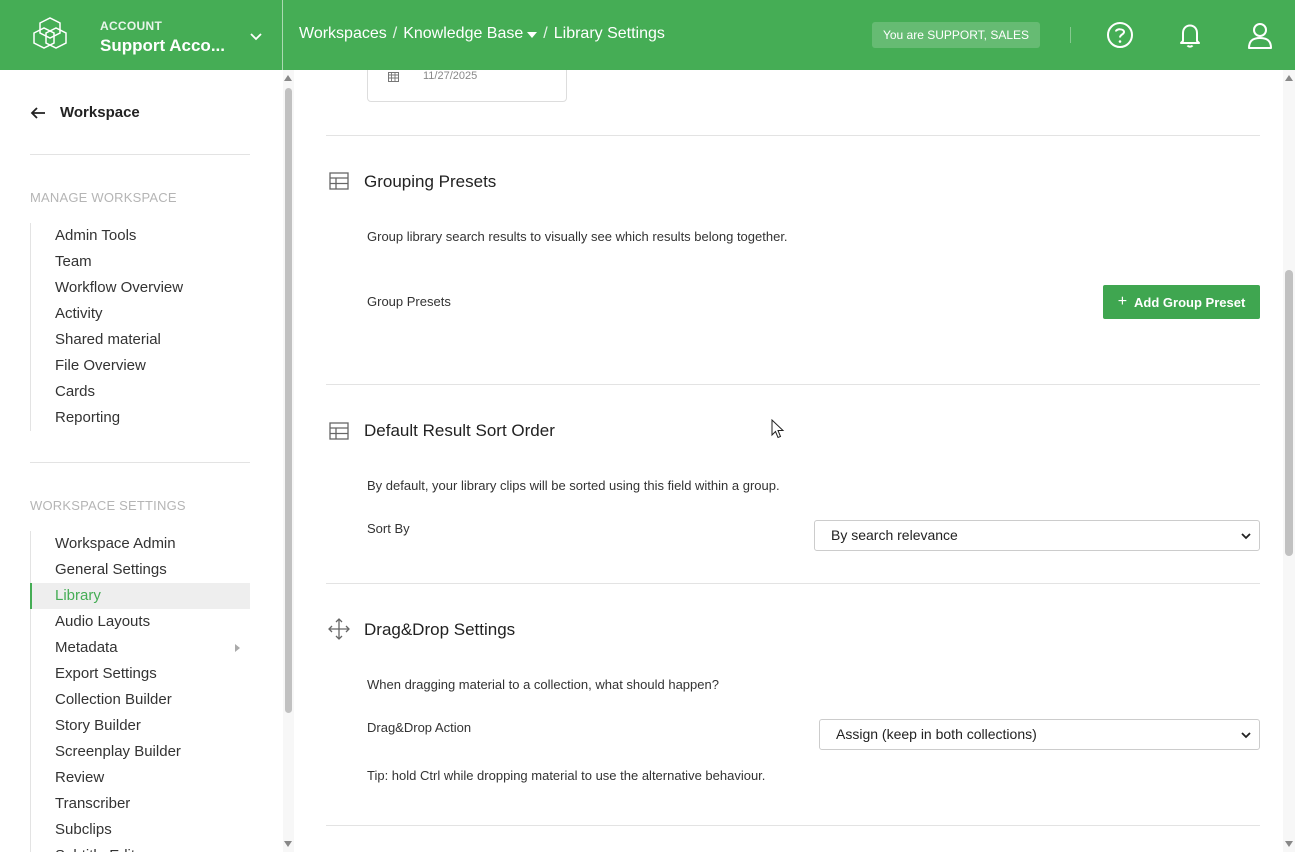 This screenshot has width=1295, height=852. I want to click on sidebar-item-reporting: Reporting, so click(140, 418).